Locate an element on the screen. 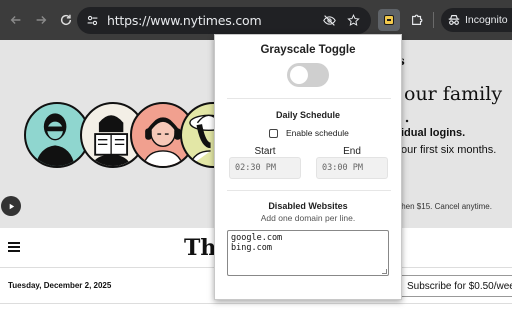  address-bar: https://www.nytimes.com is located at coordinates (224, 20).